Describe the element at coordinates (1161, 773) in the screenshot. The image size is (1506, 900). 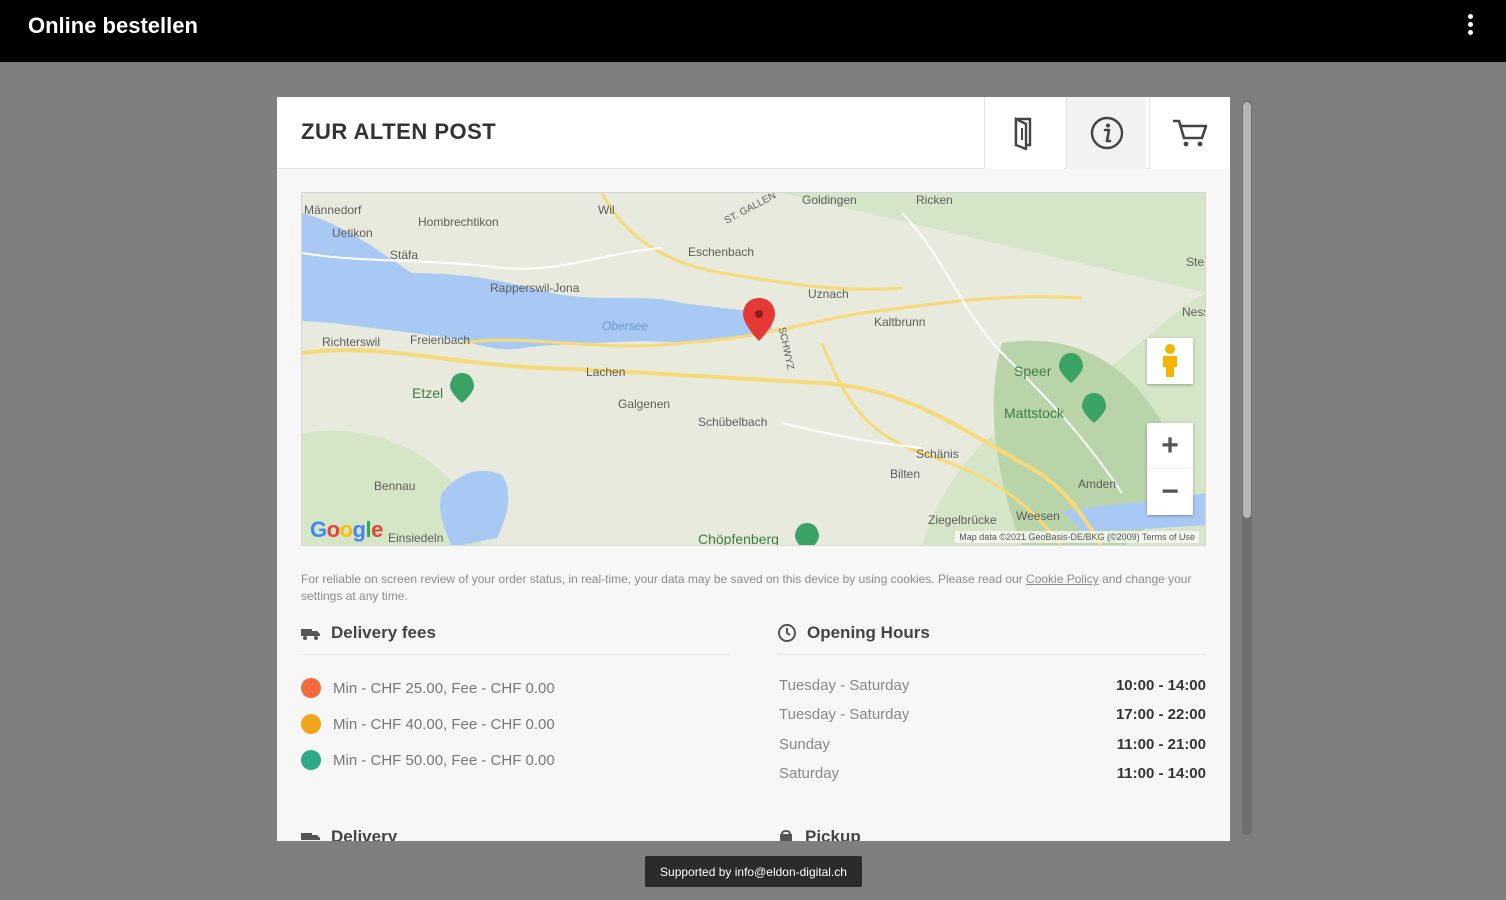
I see `hours-time: 11:00 - 14:00` at that location.